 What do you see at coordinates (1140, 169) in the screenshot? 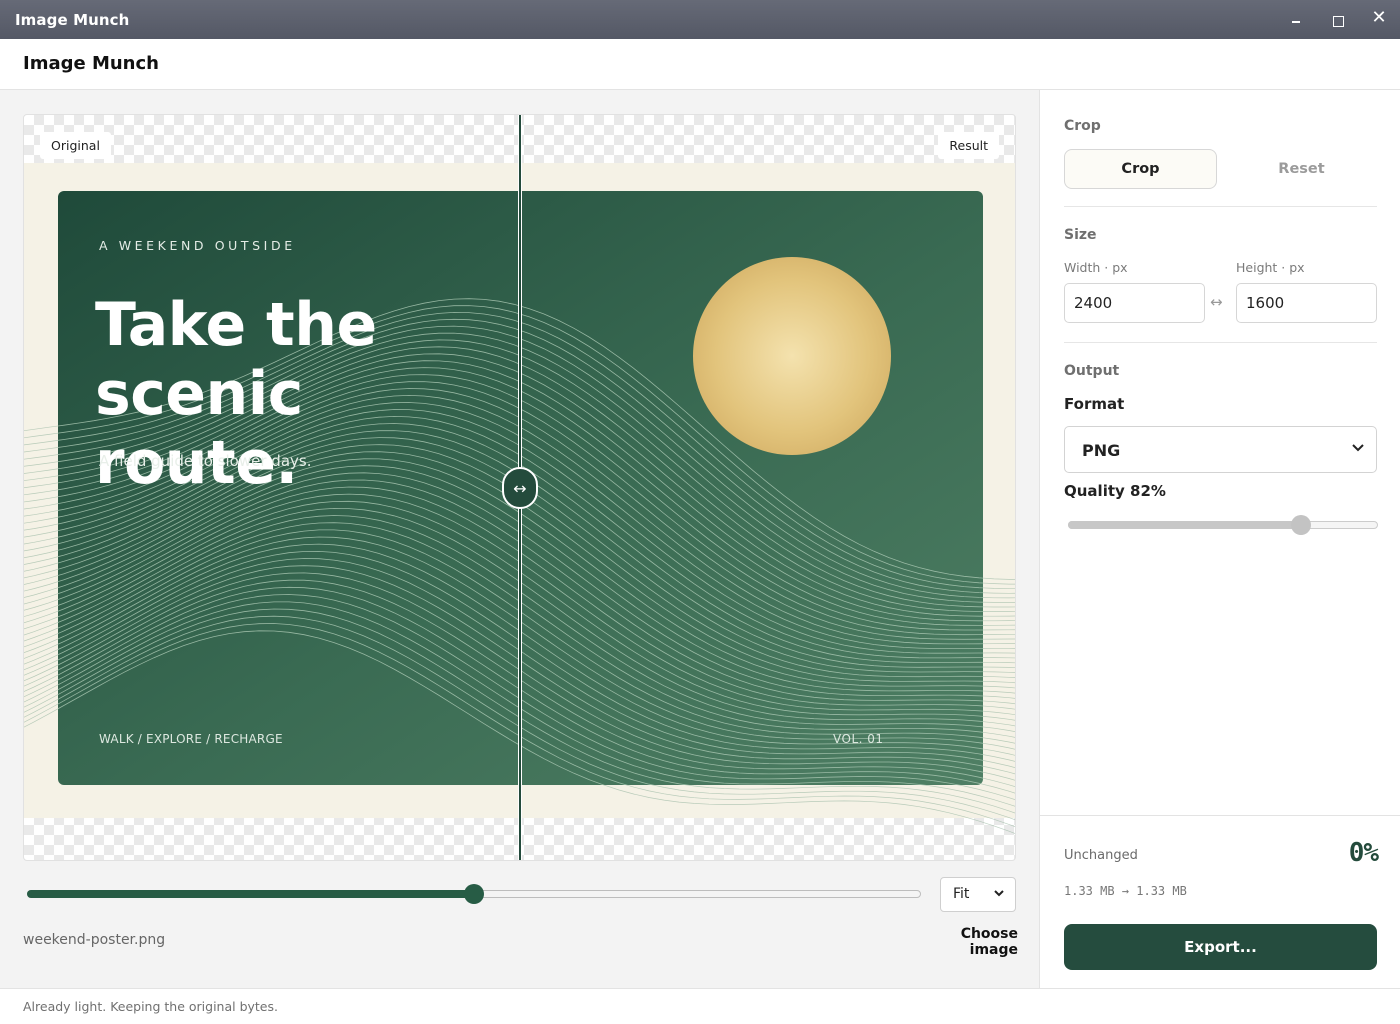
I see `crop-button: Crop` at bounding box center [1140, 169].